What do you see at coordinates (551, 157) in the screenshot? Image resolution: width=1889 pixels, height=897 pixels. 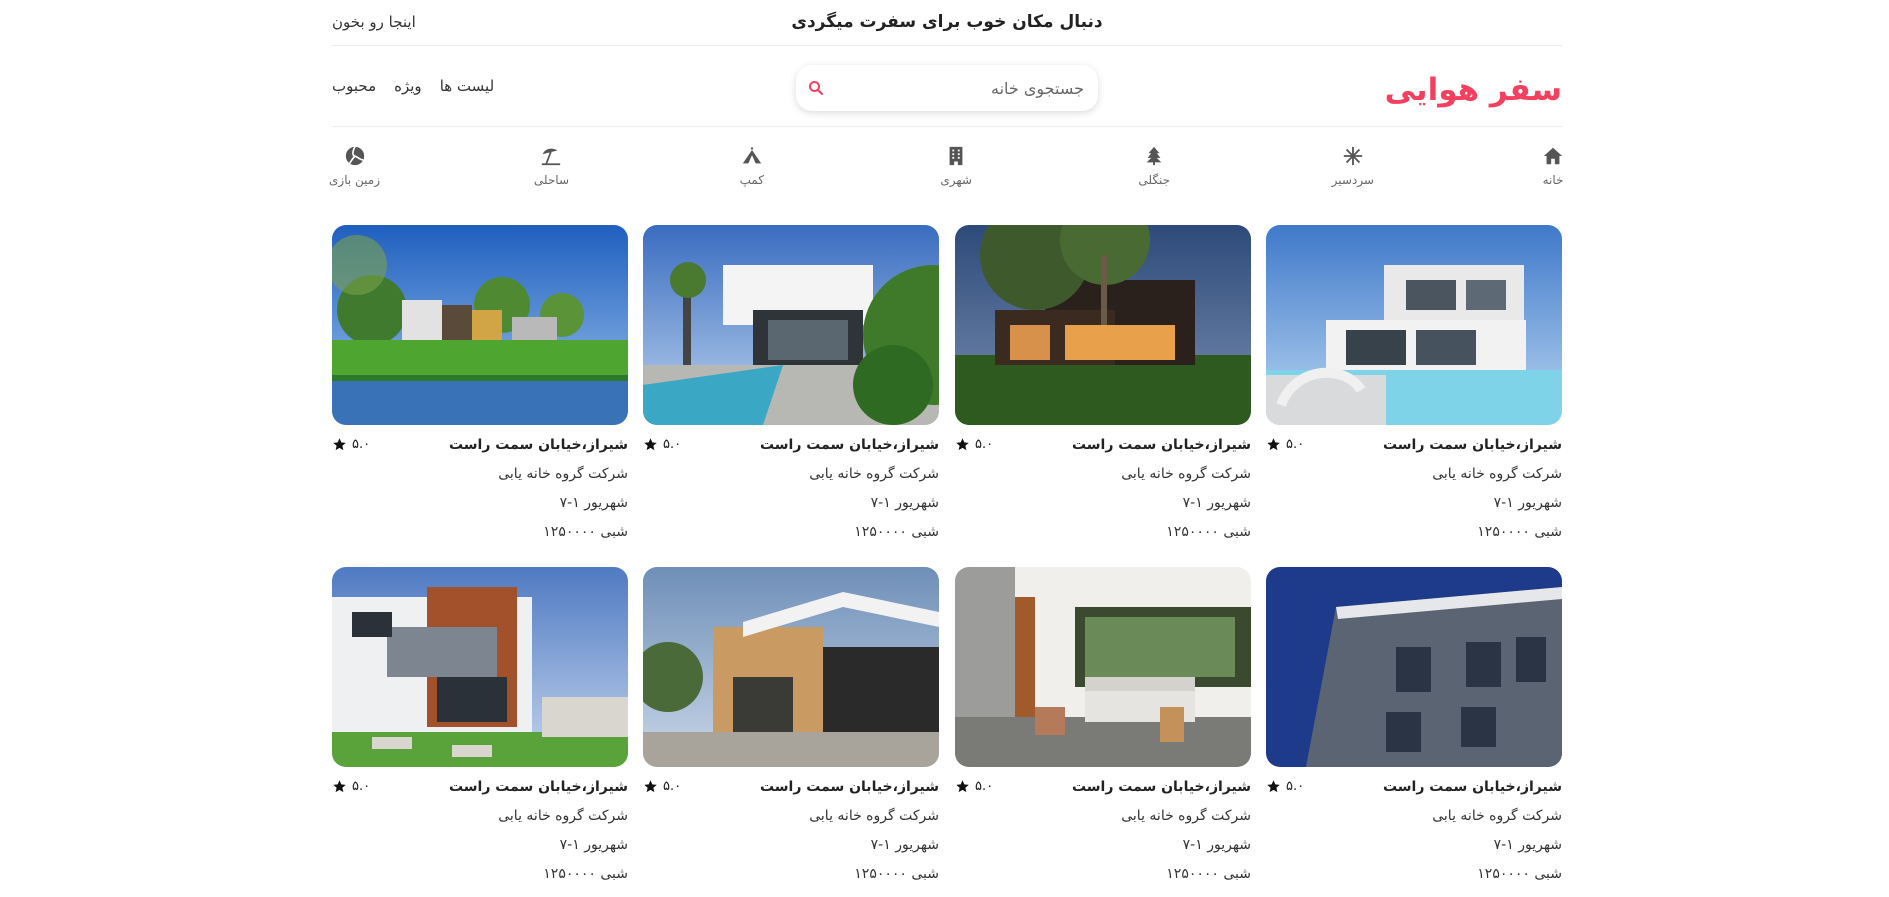 I see `umbrella-beach-icon` at bounding box center [551, 157].